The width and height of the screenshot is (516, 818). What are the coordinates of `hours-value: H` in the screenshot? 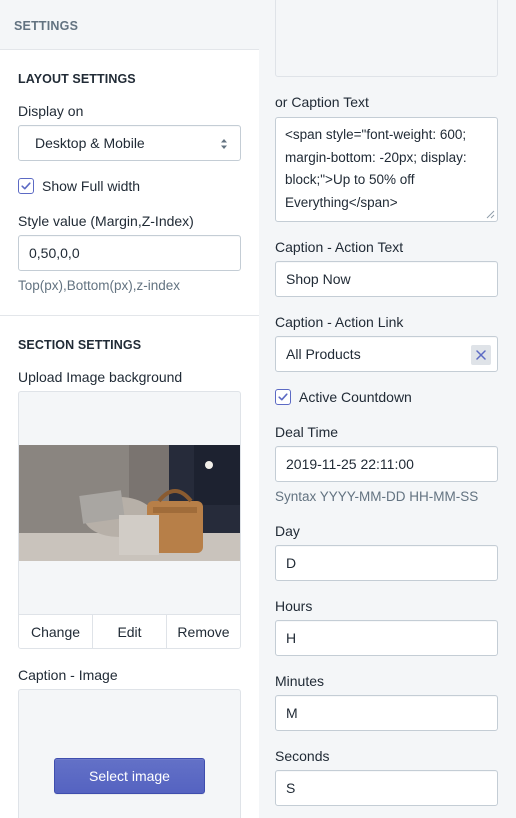 It's located at (291, 638).